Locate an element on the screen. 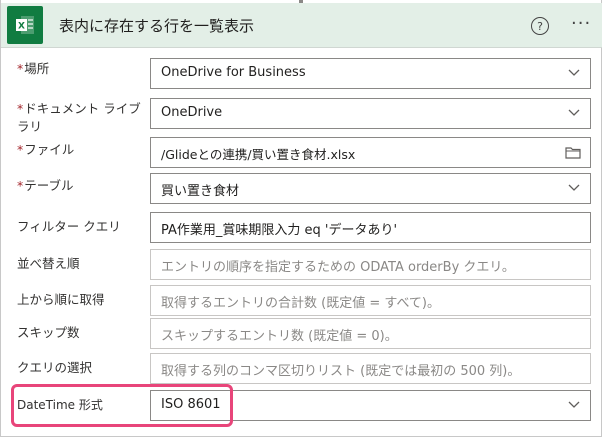  action-header: X 表内に存在する行を一覧表示 ? ··· is located at coordinates (301, 25).